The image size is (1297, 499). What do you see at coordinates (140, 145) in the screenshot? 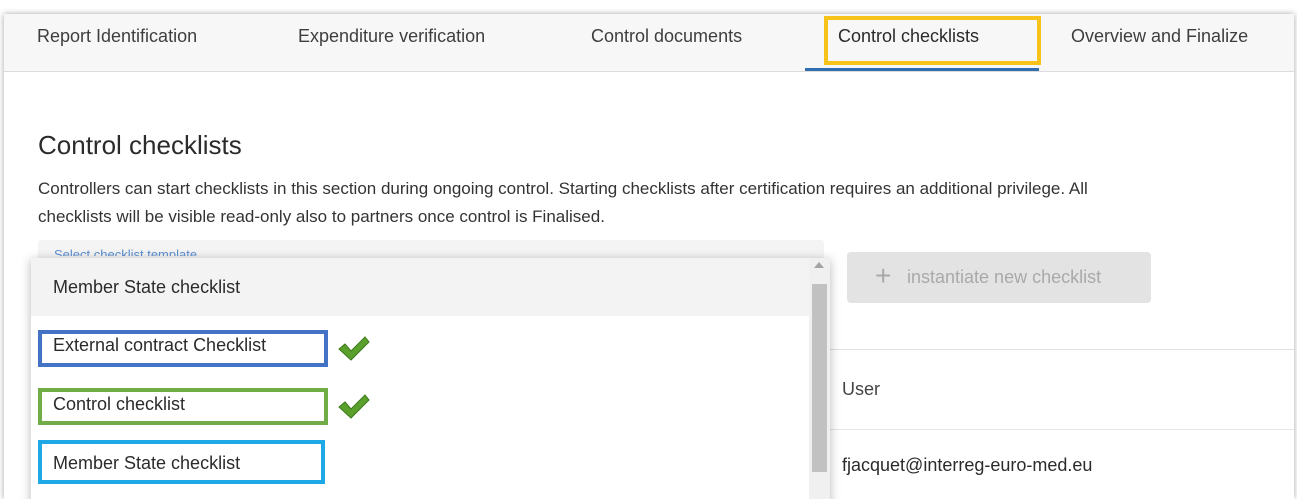
I see `page-title: Control checklists` at bounding box center [140, 145].